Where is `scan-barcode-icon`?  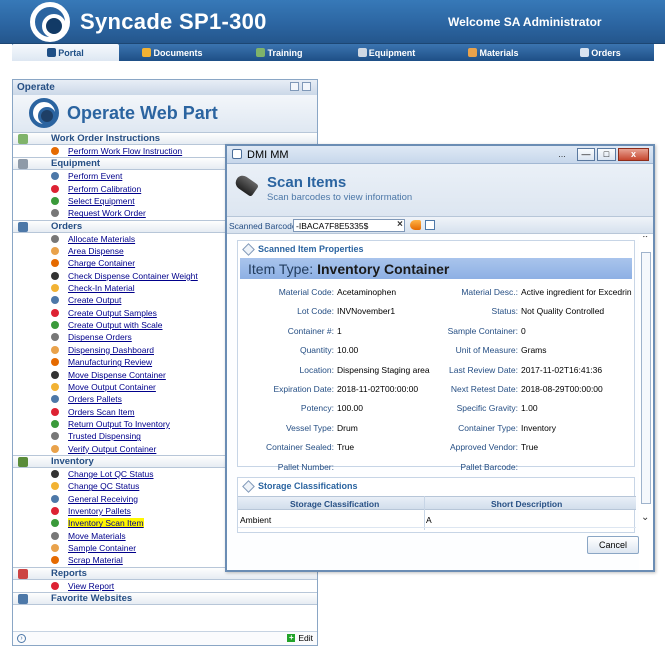 scan-barcode-icon is located at coordinates (415, 225).